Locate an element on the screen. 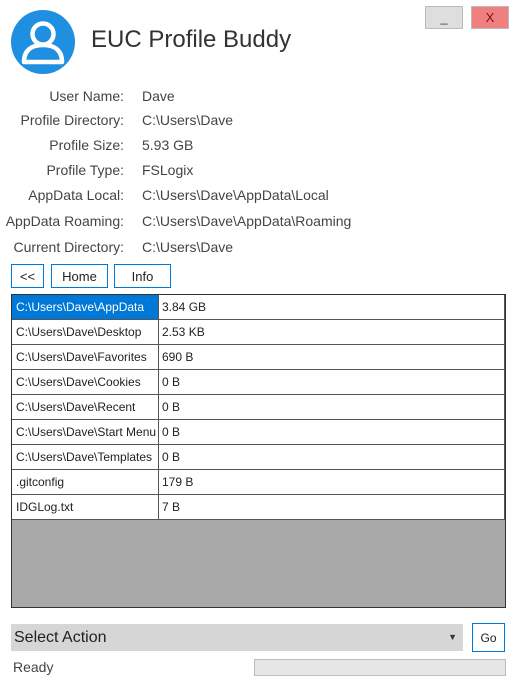 This screenshot has height=687, width=516. file-row: C:\Users\Dave\Templates 0 B is located at coordinates (258, 457).